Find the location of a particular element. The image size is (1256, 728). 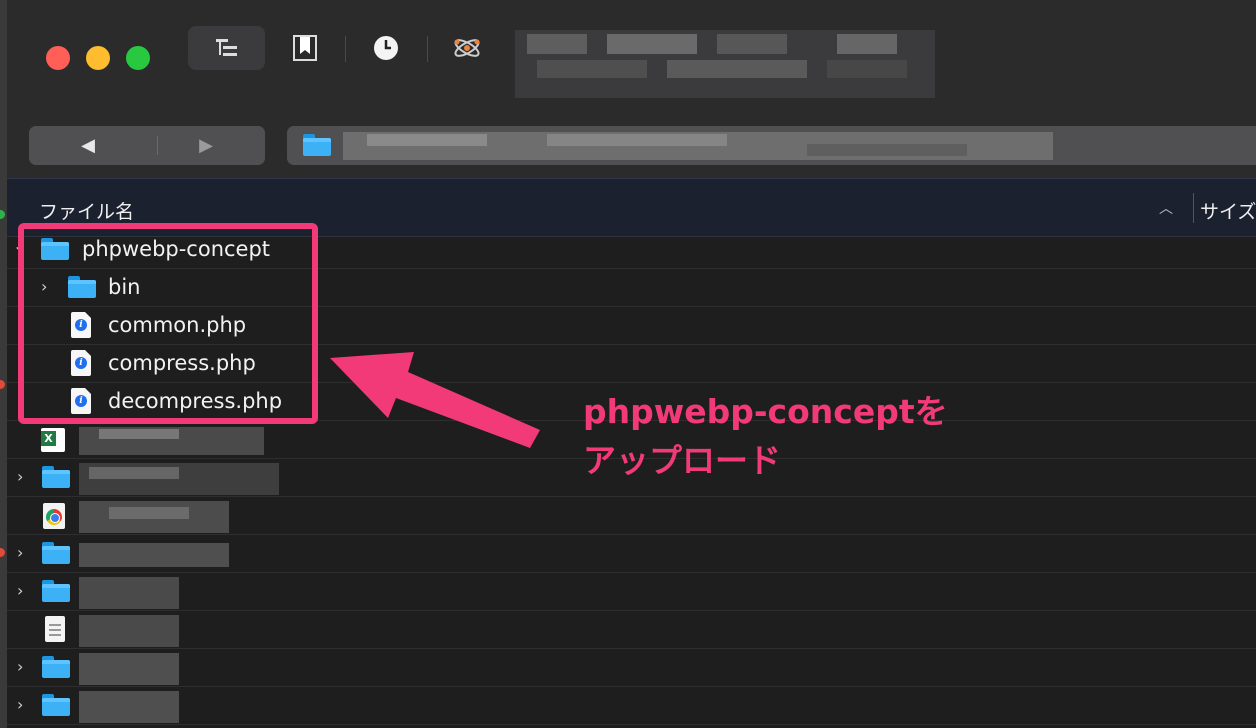

list-tree-icon is located at coordinates (226, 47).